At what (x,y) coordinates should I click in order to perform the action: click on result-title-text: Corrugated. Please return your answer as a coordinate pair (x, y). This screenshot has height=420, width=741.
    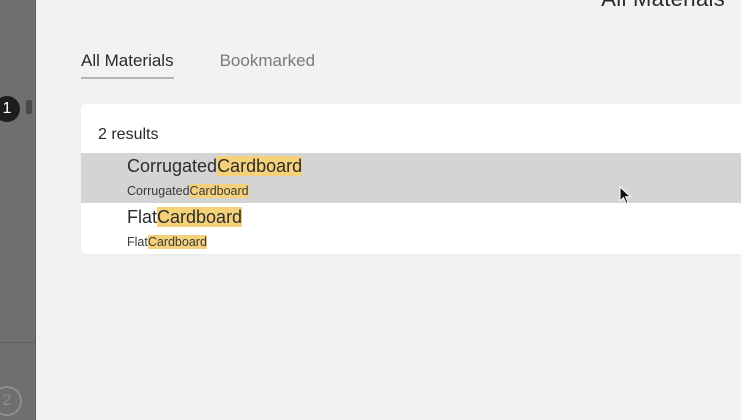
    Looking at the image, I should click on (172, 166).